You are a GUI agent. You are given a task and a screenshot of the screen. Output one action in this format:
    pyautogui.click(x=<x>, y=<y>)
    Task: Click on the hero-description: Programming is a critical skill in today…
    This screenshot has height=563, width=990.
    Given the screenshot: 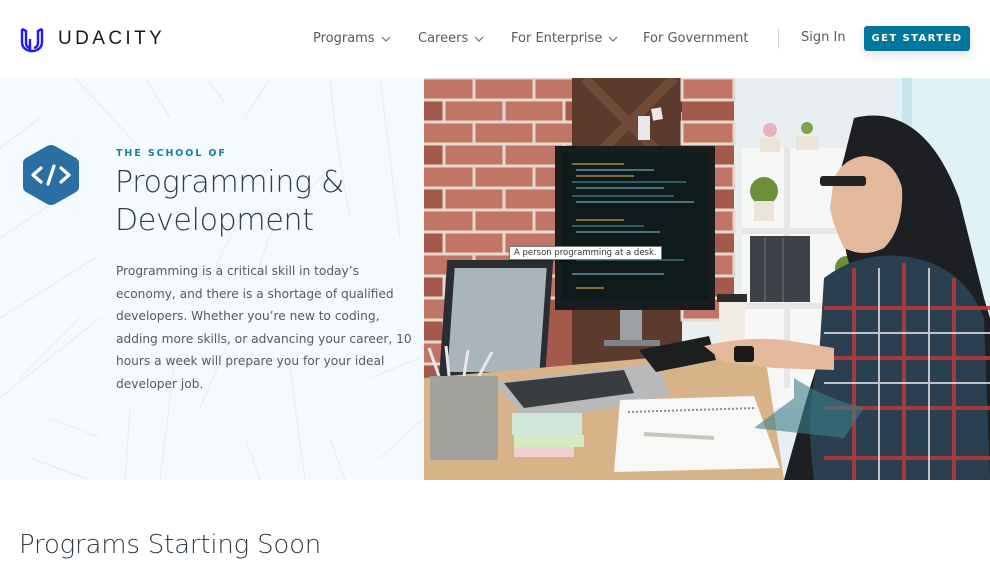 What is the action you would take?
    pyautogui.click(x=264, y=327)
    